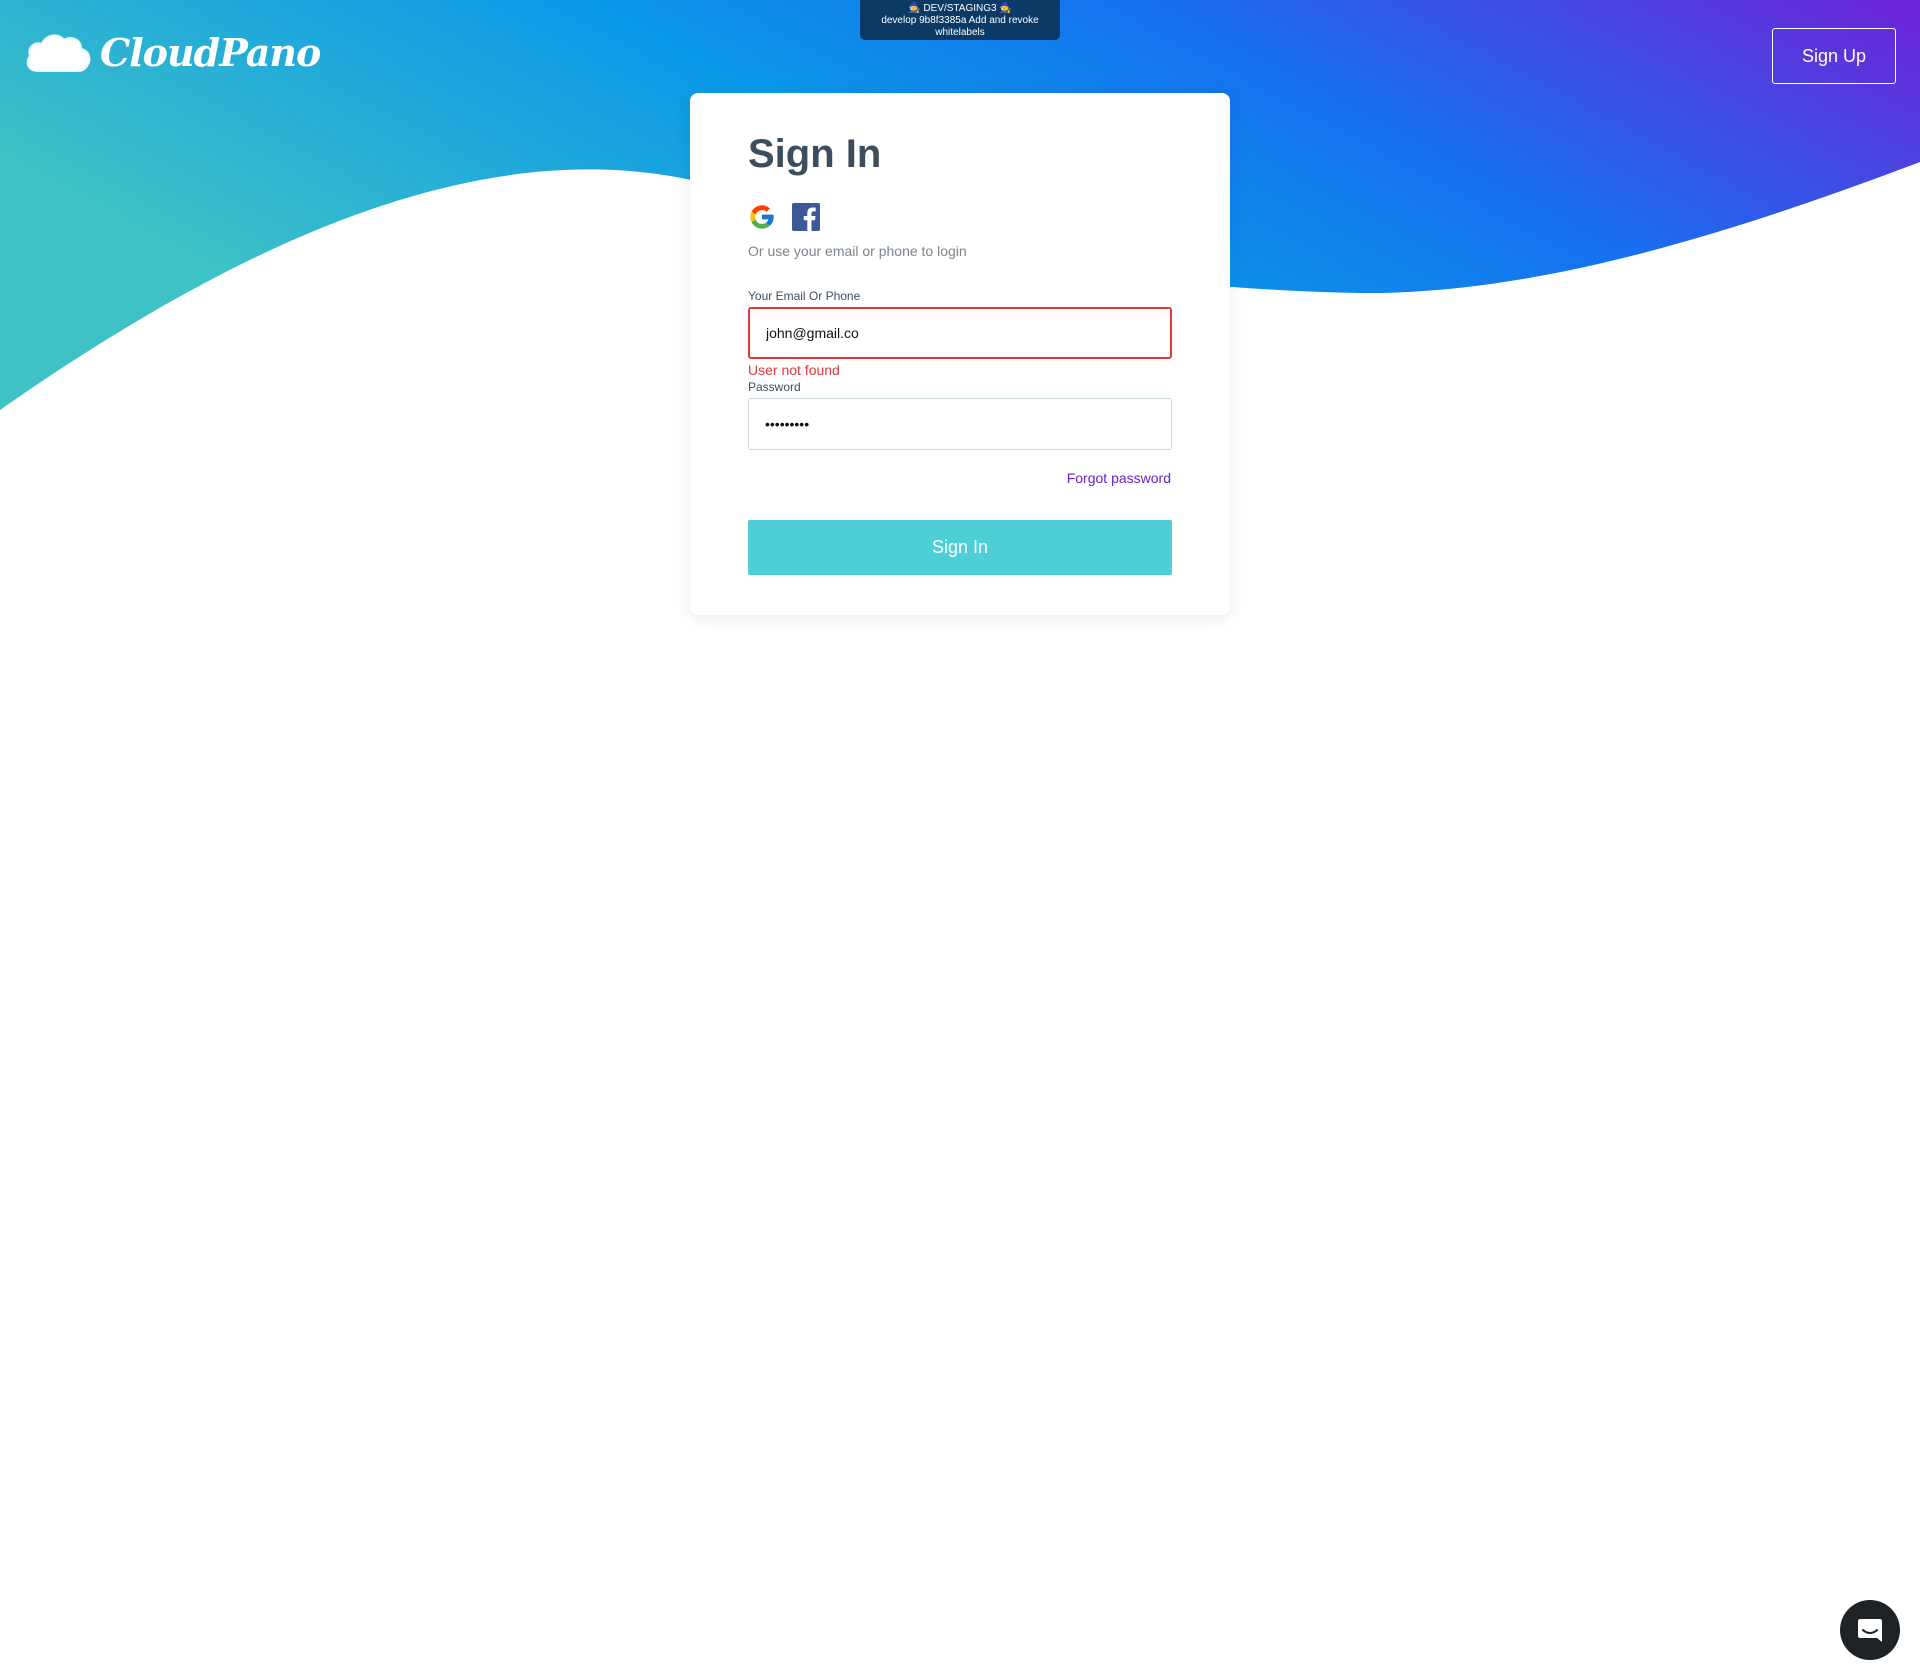 This screenshot has height=1680, width=1920. Describe the element at coordinates (960, 32) in the screenshot. I see `dev-banner-commit-cont: whitelabels` at that location.